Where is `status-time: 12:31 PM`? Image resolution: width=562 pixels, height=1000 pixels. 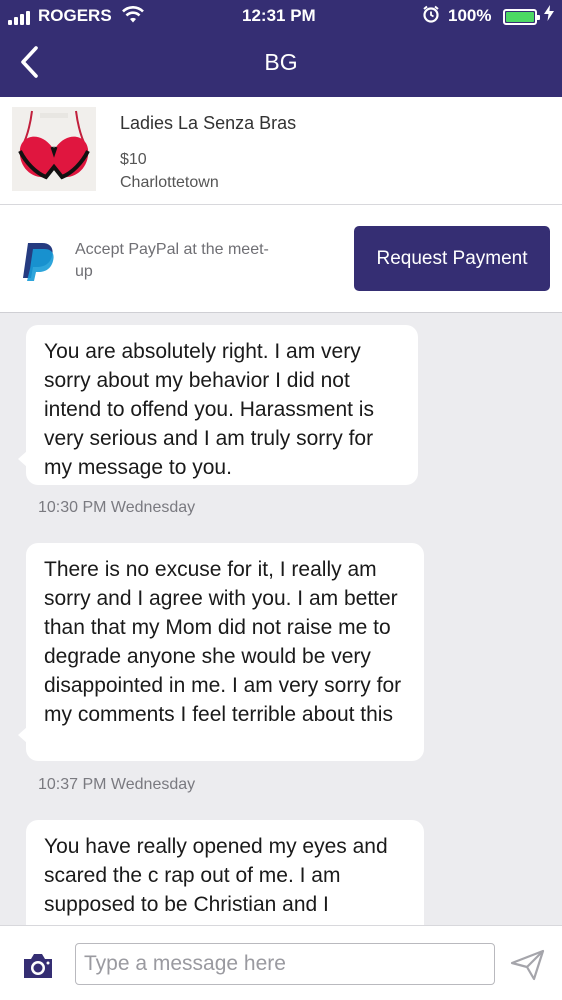 status-time: 12:31 PM is located at coordinates (279, 15).